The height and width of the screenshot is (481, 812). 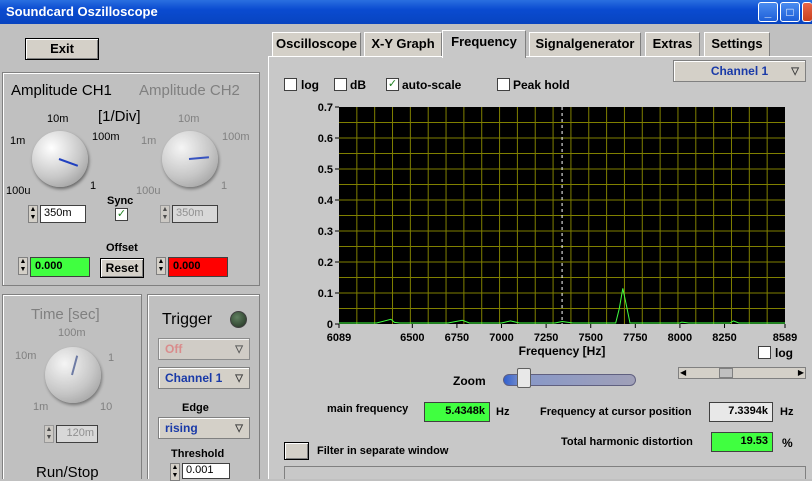 I want to click on threshold-field: 0.001, so click(x=206, y=471).